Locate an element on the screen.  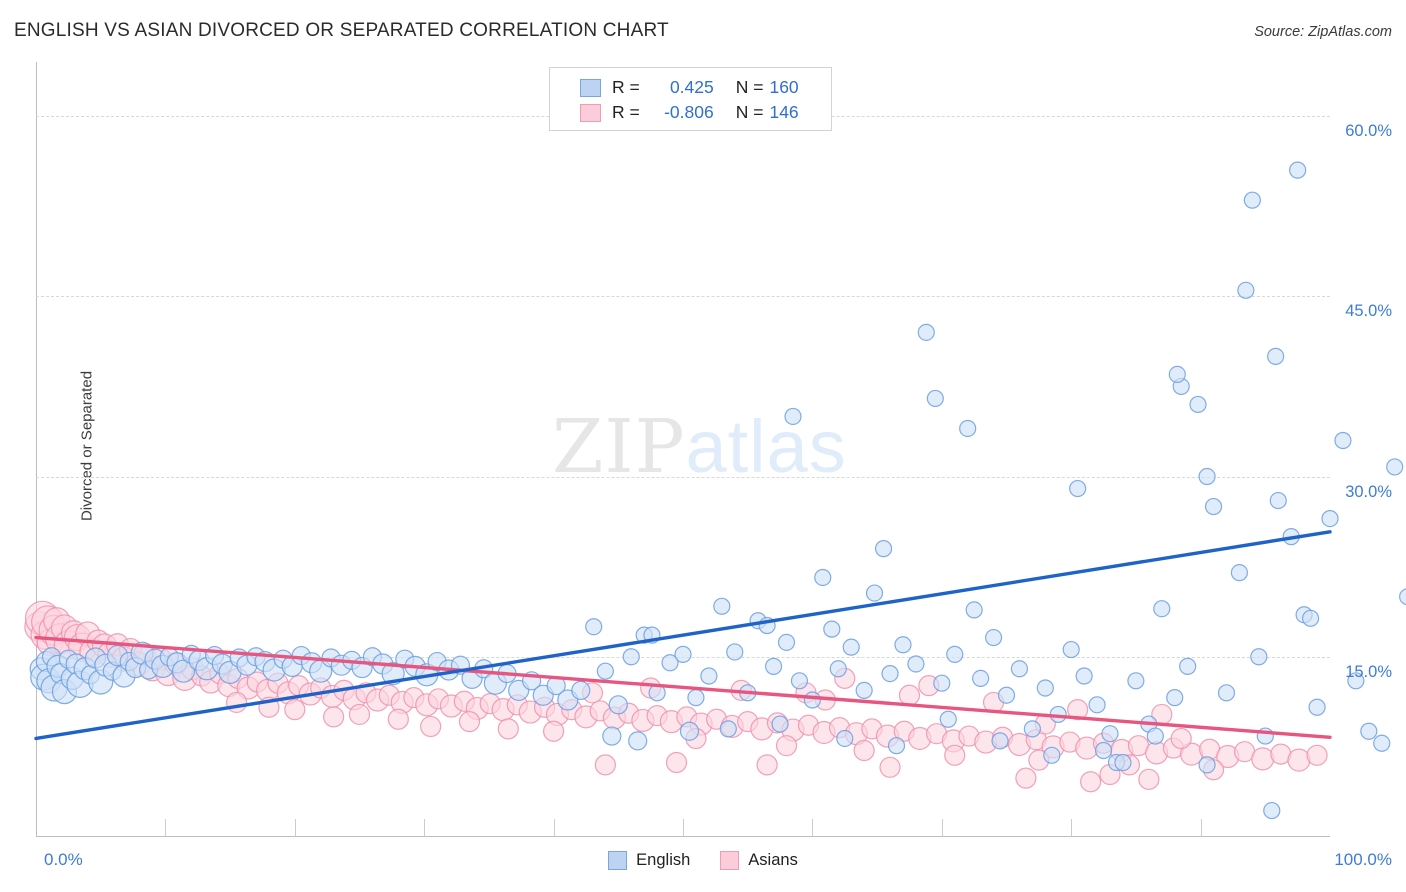
legend-item-english: English is located at coordinates (649, 860).